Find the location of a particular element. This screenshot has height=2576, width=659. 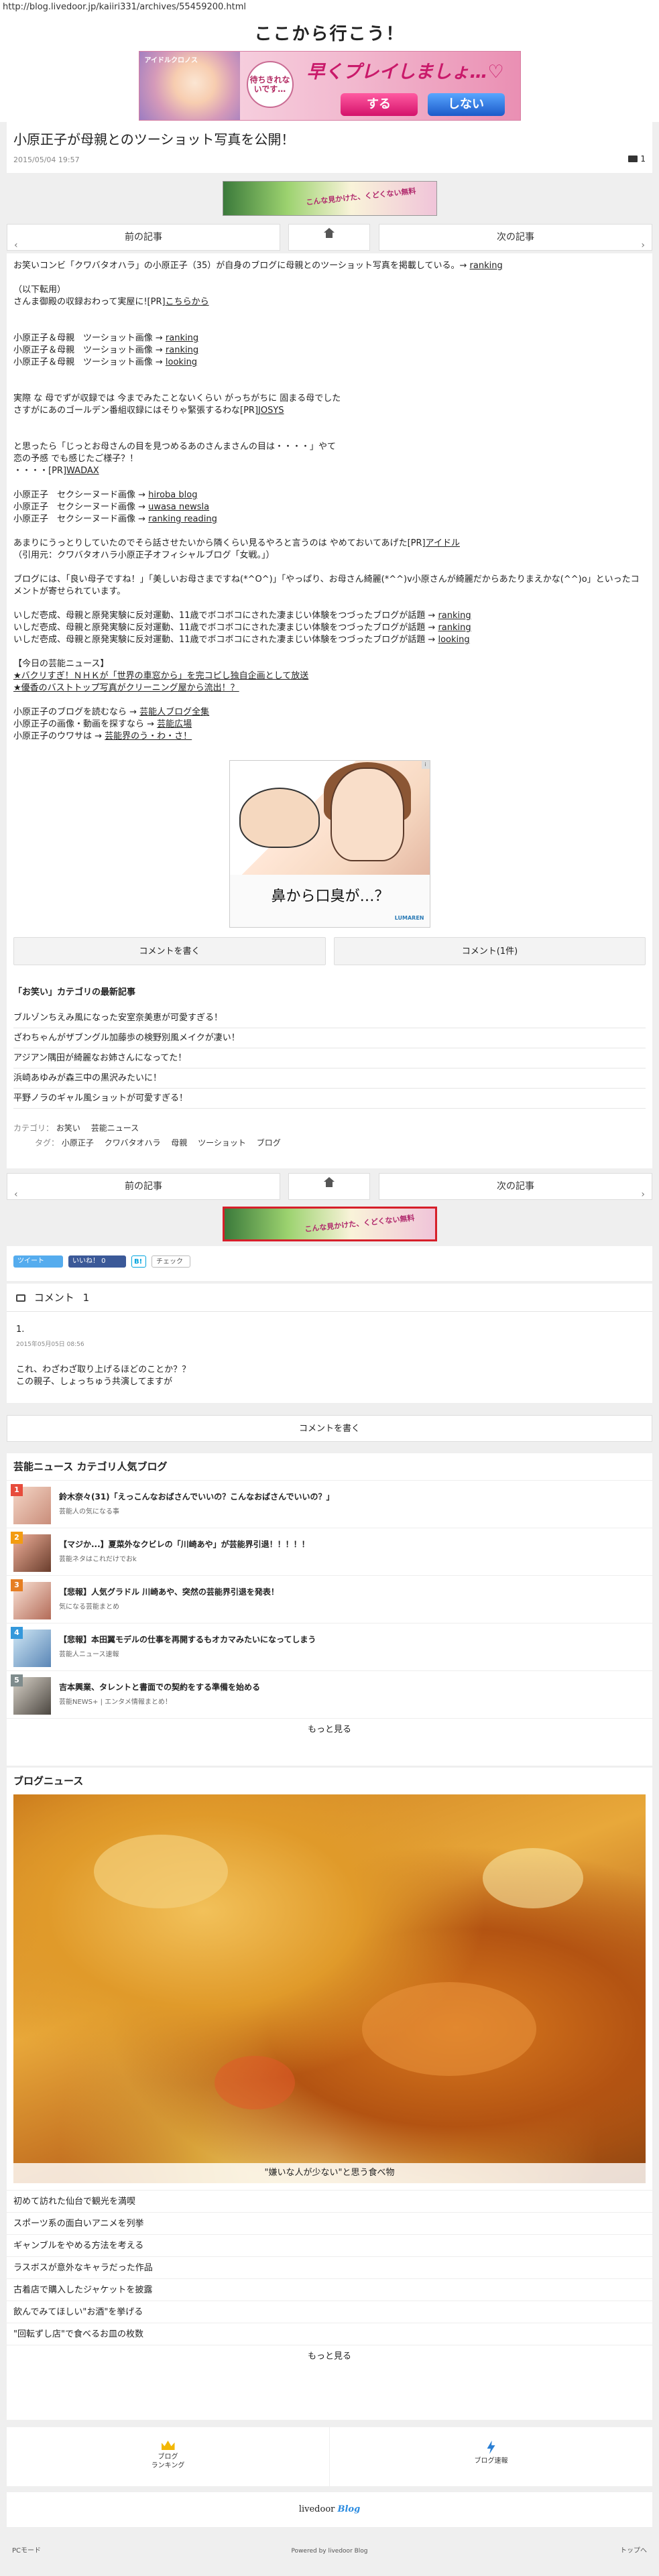

comment-number: 1. is located at coordinates (20, 1330).